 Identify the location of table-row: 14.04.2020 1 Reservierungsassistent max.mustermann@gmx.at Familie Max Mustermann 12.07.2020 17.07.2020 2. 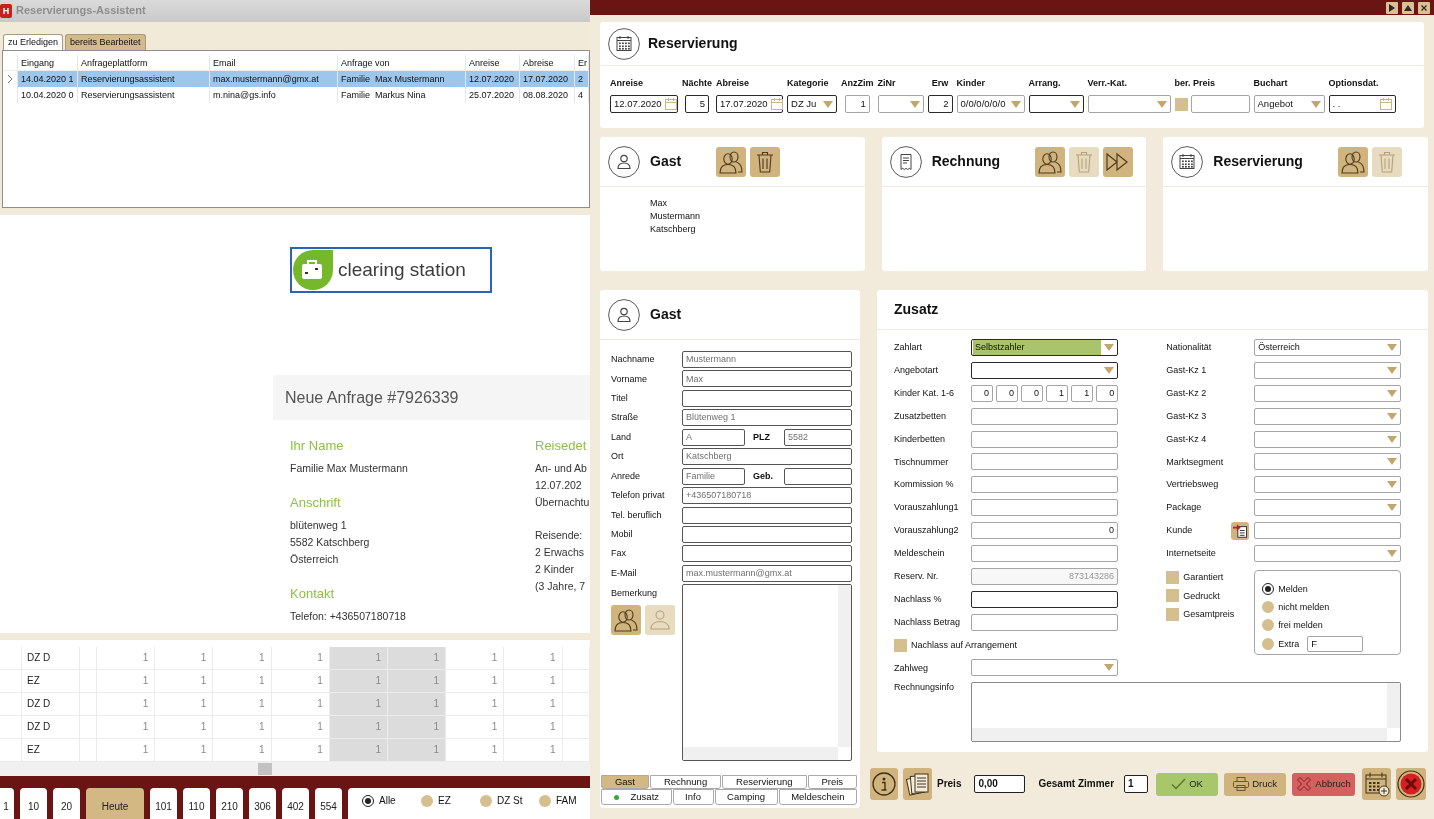
(303, 79).